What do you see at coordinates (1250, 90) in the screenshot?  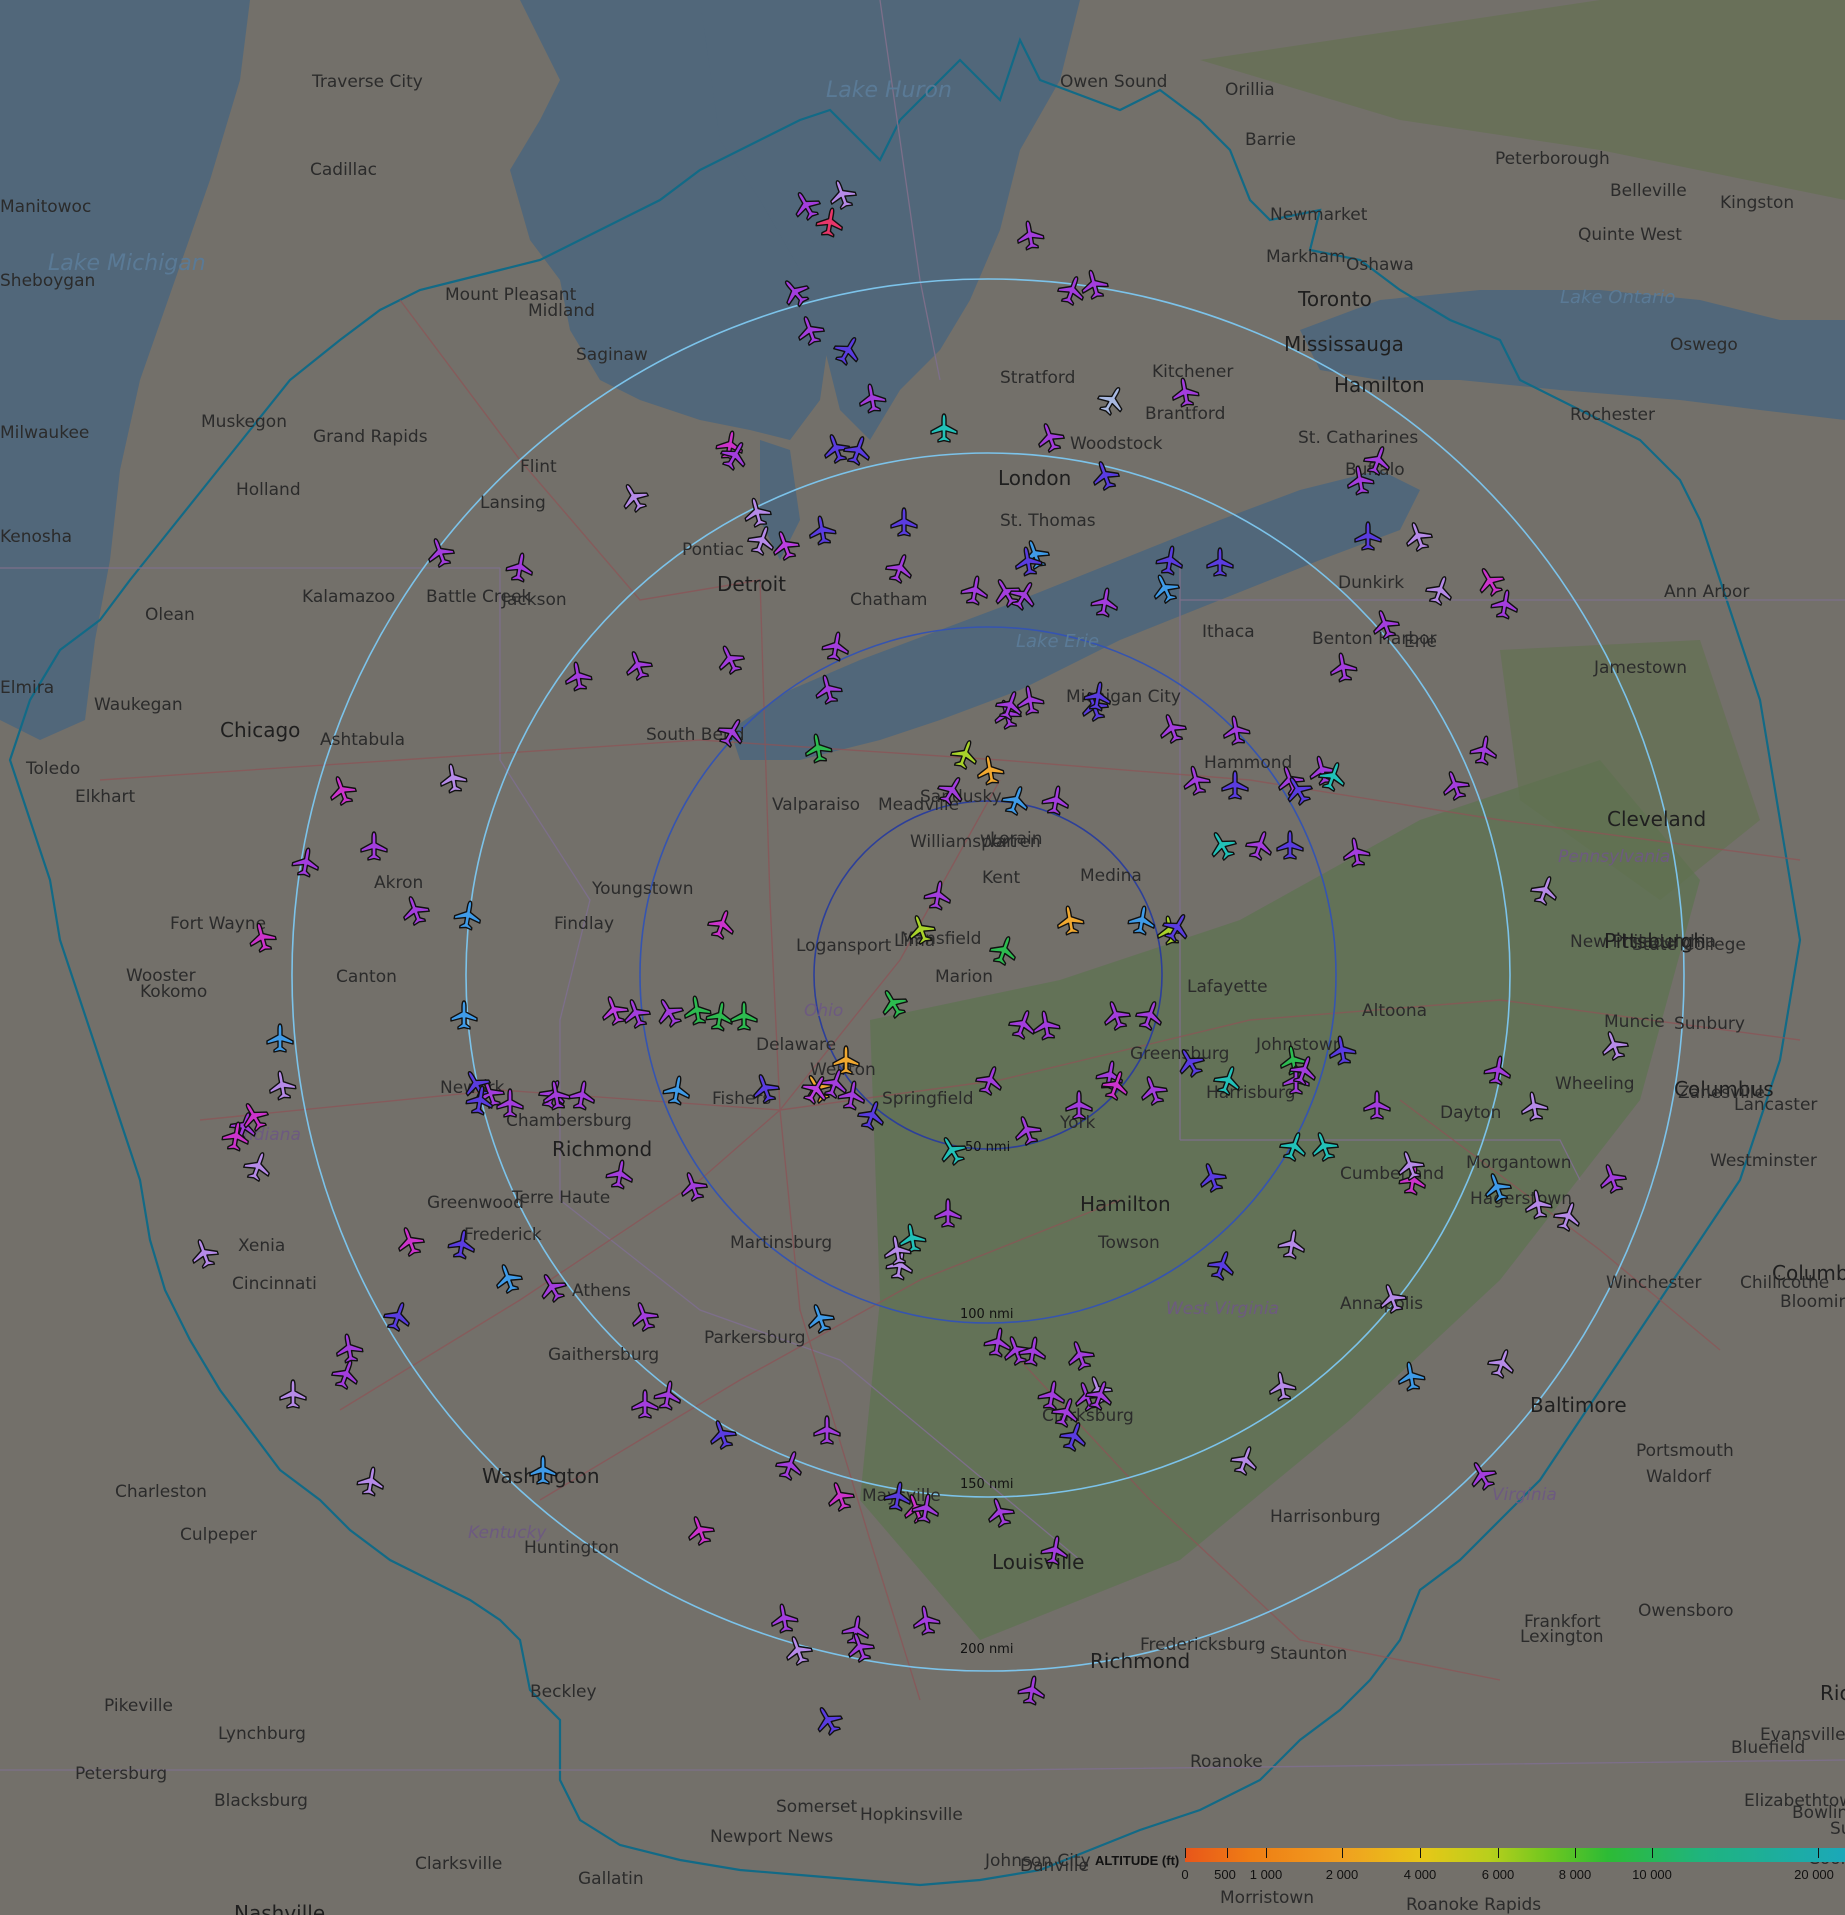 I see `city-label: Orillia` at bounding box center [1250, 90].